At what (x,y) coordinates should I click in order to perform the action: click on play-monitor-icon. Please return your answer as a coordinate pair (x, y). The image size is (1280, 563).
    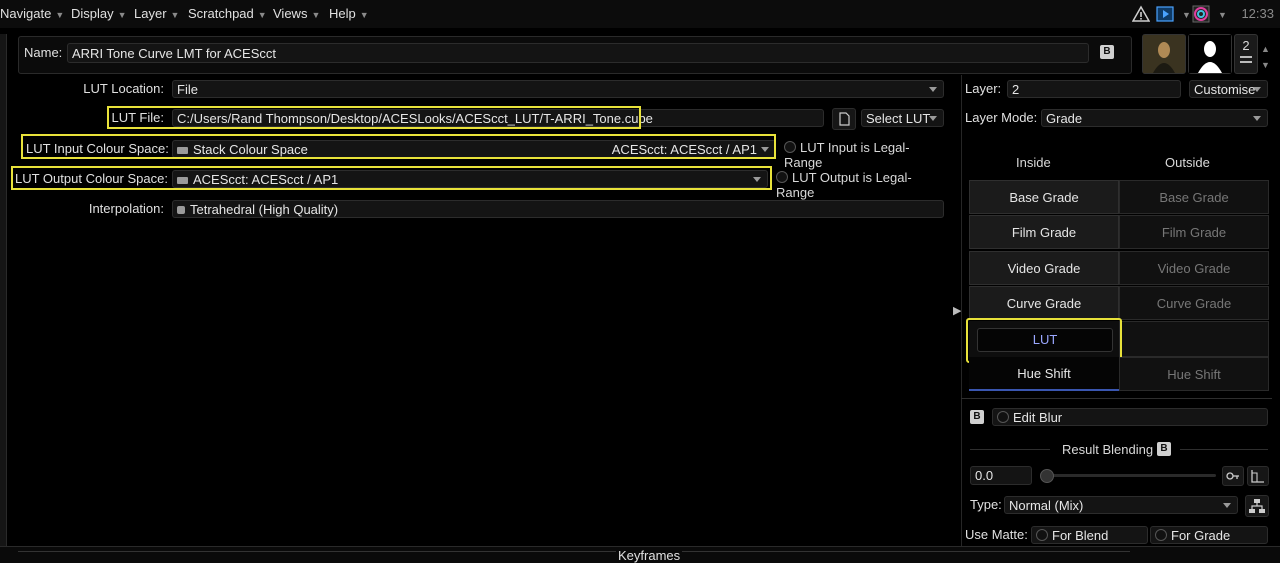
    Looking at the image, I should click on (1165, 14).